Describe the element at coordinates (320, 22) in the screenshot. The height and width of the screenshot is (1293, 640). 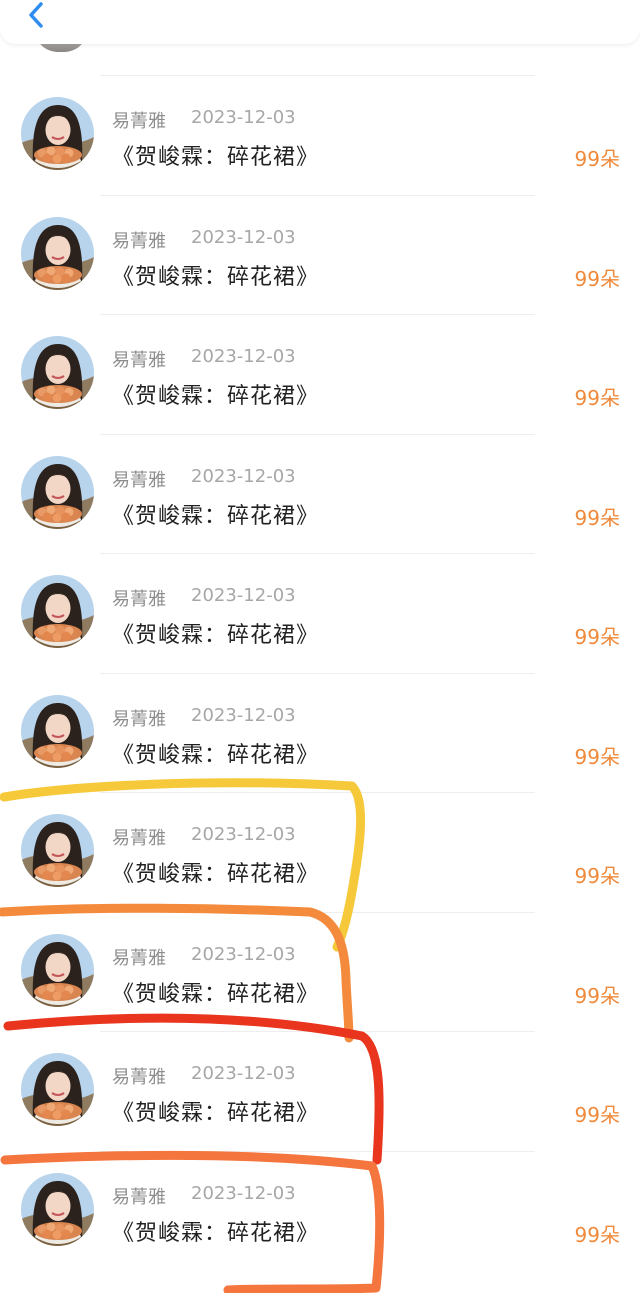
I see `top-bar` at that location.